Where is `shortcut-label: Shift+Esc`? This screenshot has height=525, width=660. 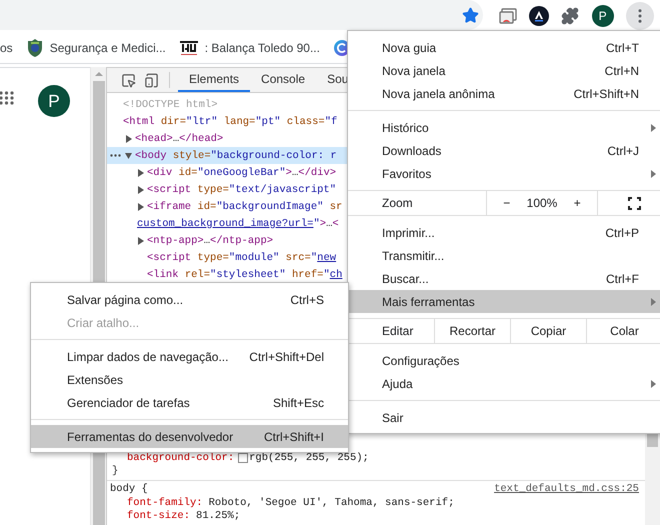
shortcut-label: Shift+Esc is located at coordinates (298, 403).